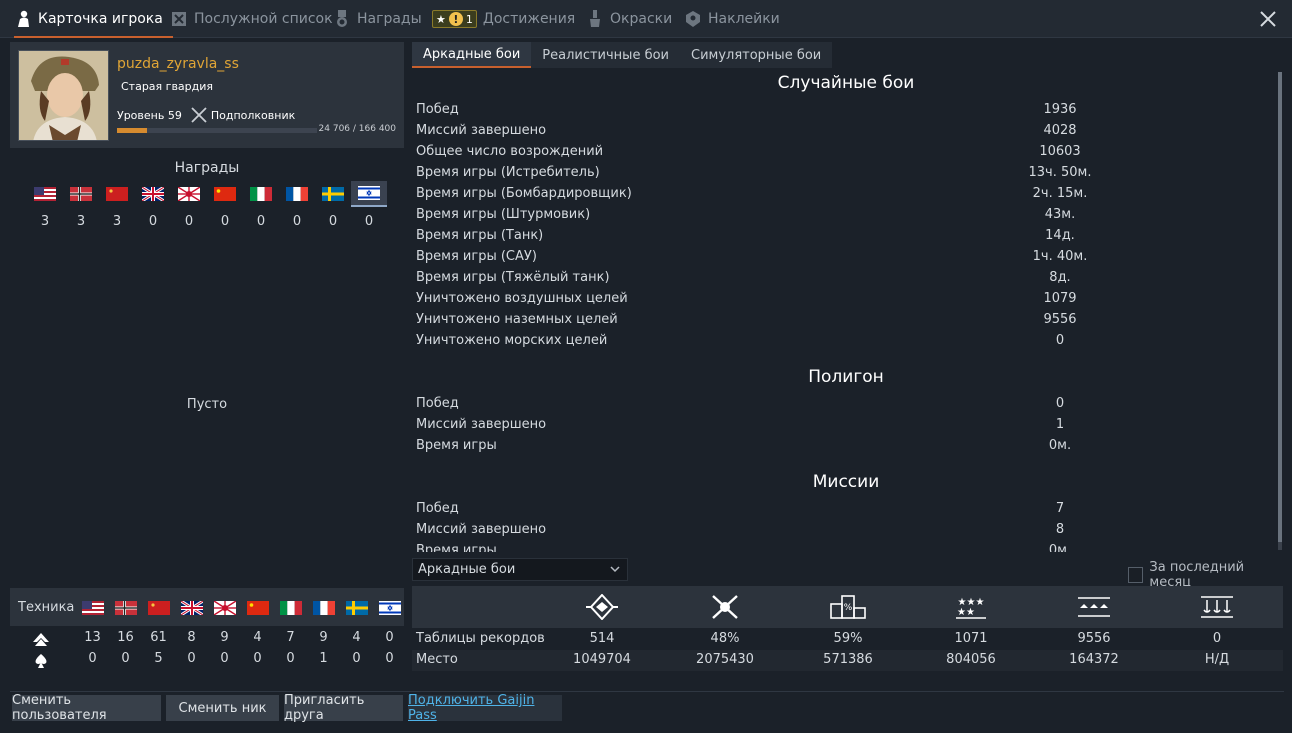  What do you see at coordinates (191, 637) in the screenshot?
I see `researched-count: 8` at bounding box center [191, 637].